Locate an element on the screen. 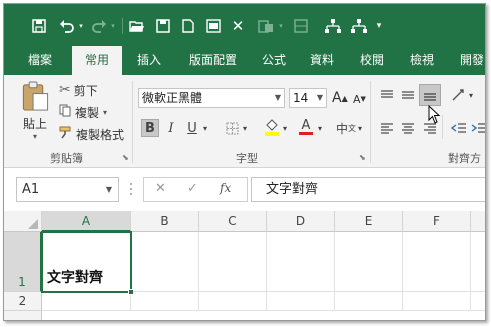  column-header-d: D is located at coordinates (301, 221).